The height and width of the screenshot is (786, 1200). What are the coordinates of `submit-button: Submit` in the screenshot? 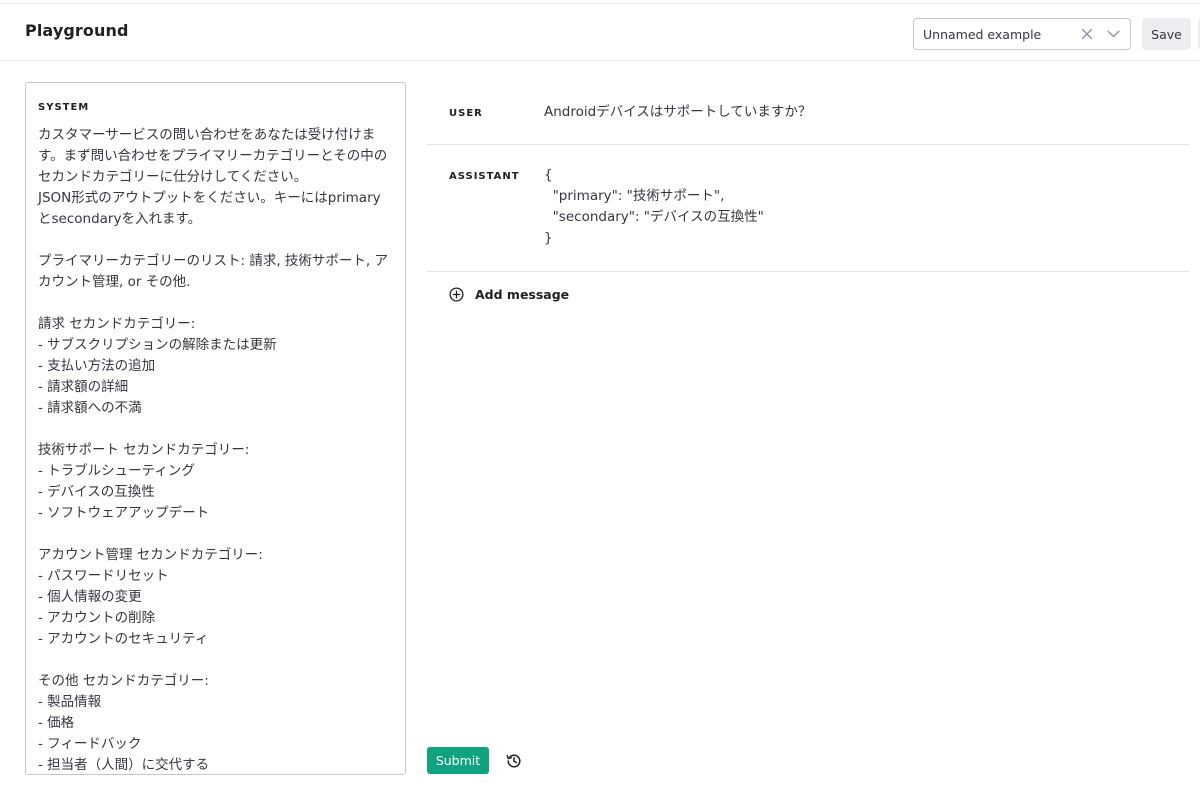 It's located at (458, 760).